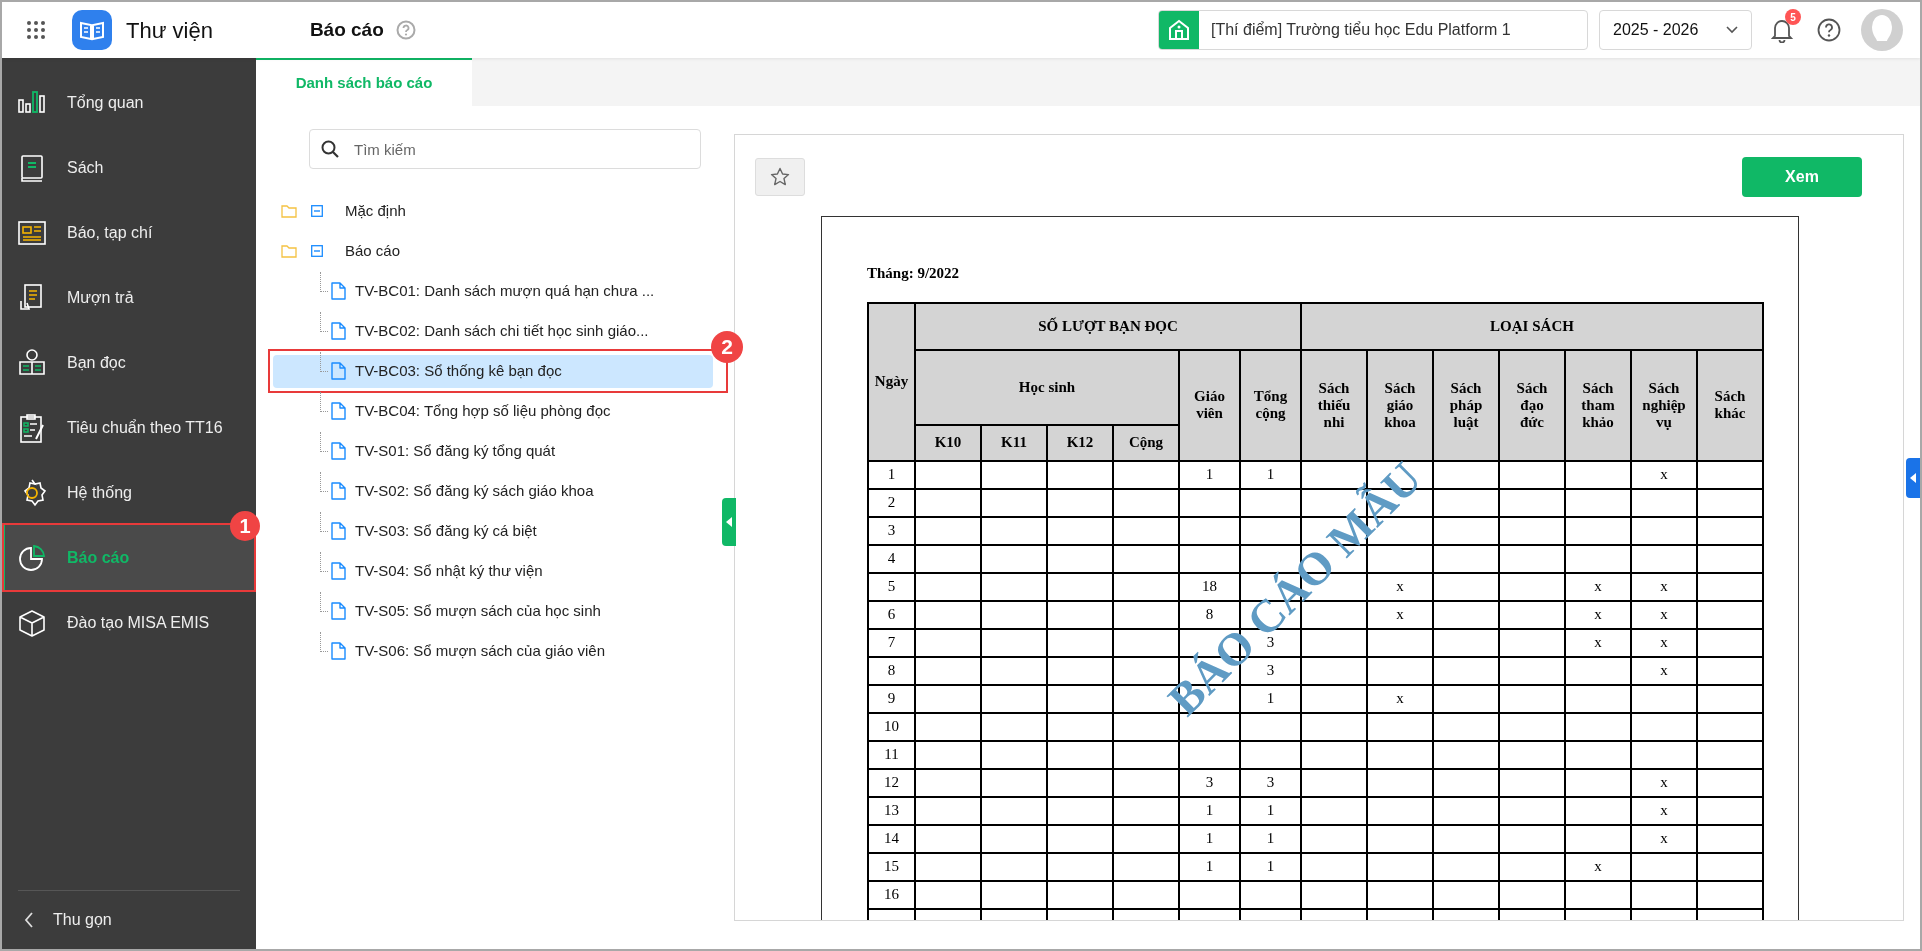 This screenshot has height=951, width=1922. Describe the element at coordinates (346, 29) in the screenshot. I see `page-title: Báo cáo` at that location.